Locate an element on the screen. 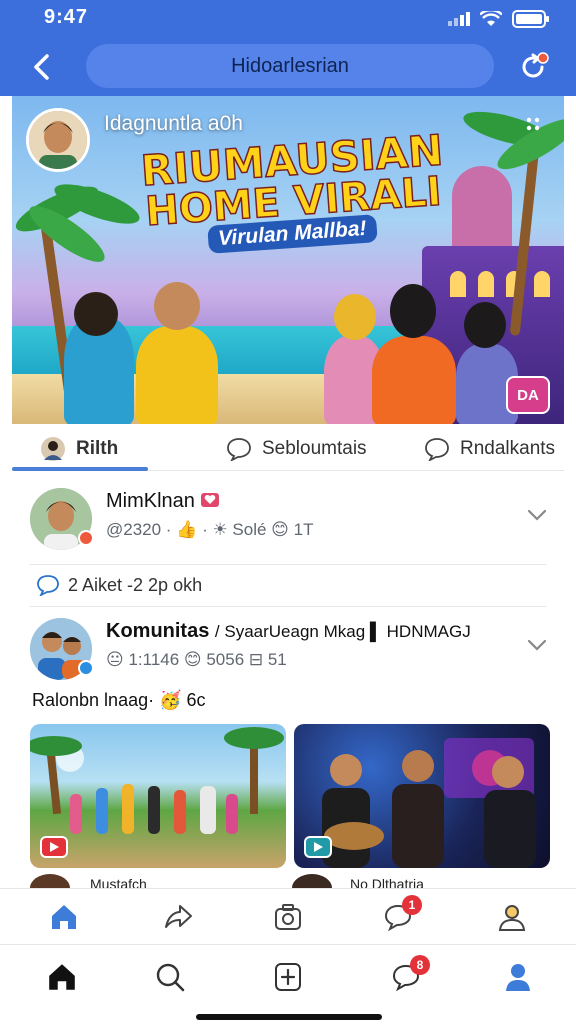  verified-badge is located at coordinates (86, 668).